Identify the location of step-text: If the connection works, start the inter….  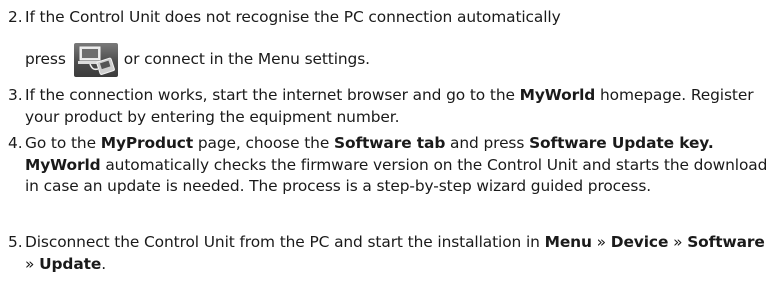
(398, 106).